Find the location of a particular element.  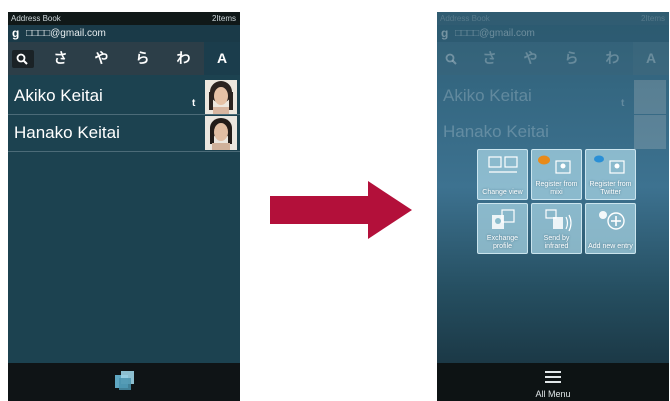

twitter-icon is located at coordinates (609, 164).